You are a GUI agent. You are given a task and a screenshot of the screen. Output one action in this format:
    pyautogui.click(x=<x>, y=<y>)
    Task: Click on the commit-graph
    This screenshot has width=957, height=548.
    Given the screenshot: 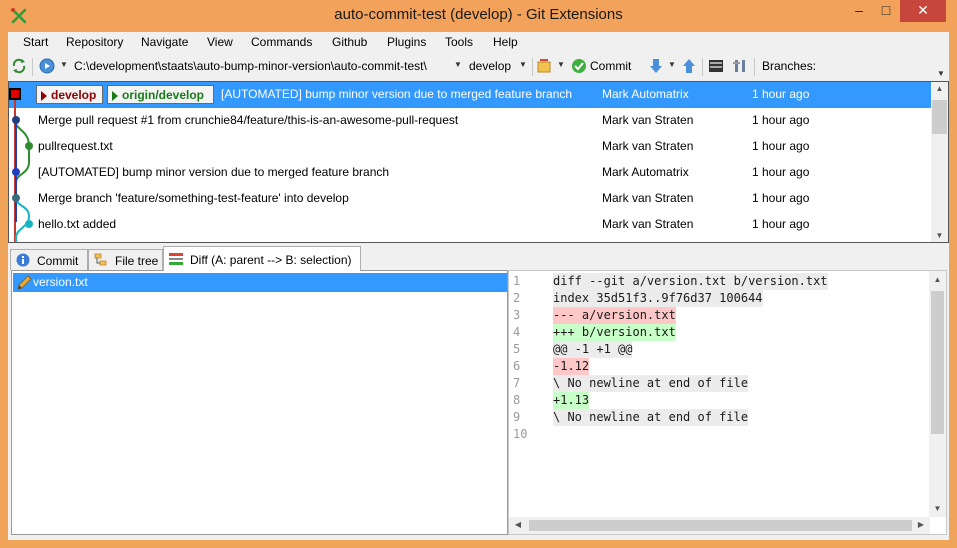 What is the action you would take?
    pyautogui.click(x=21, y=165)
    